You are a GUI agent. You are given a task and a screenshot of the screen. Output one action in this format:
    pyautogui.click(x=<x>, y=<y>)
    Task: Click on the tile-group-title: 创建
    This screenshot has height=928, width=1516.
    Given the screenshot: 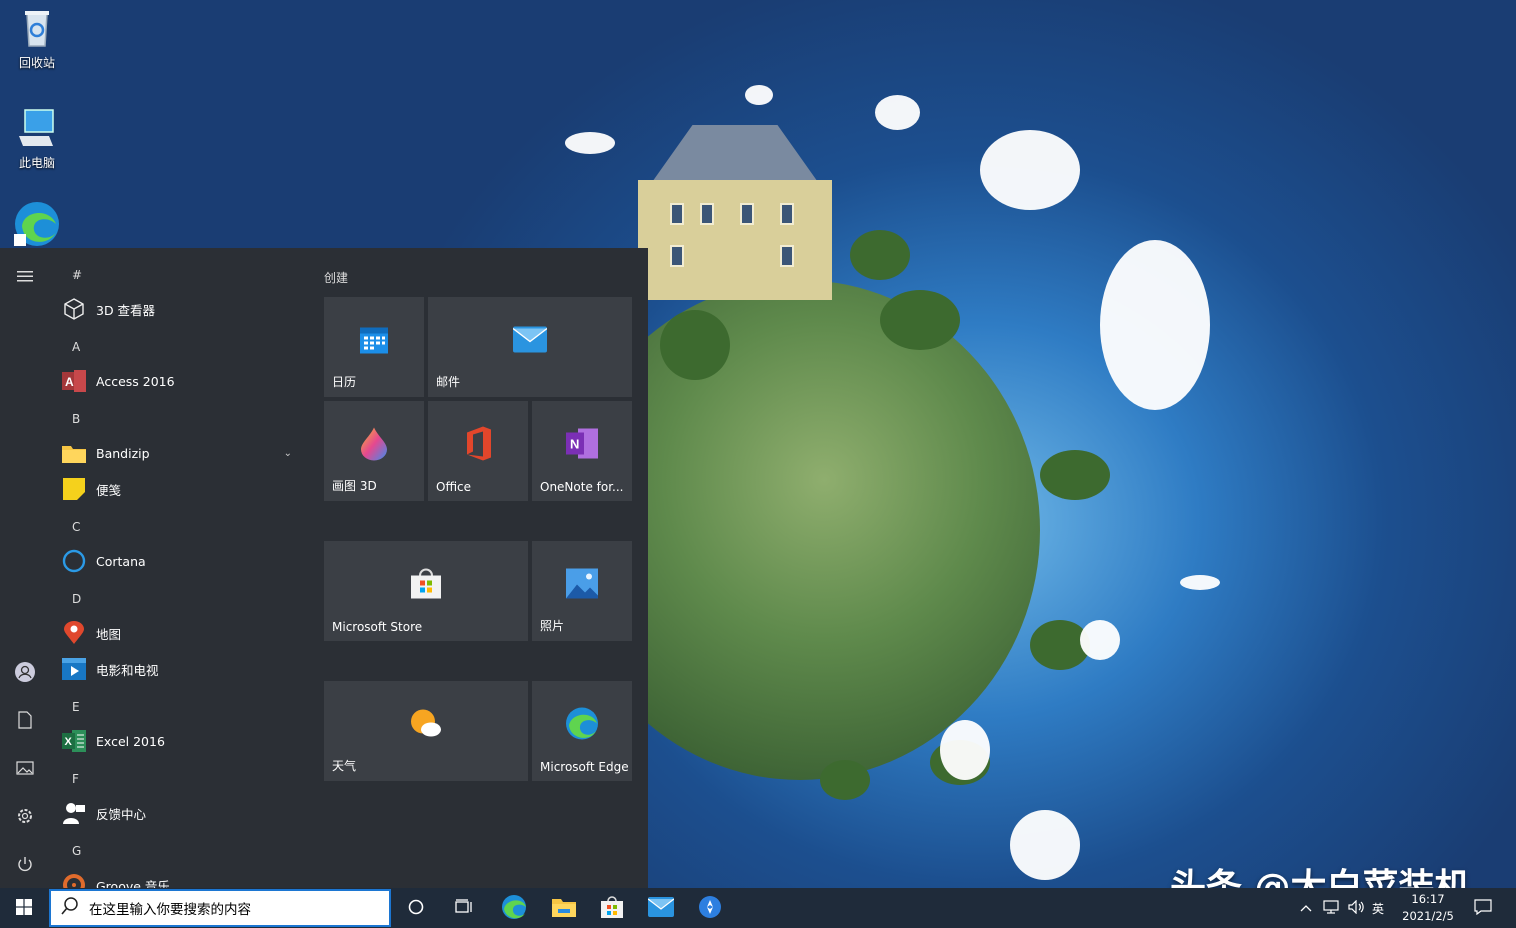 What is the action you would take?
    pyautogui.click(x=336, y=277)
    